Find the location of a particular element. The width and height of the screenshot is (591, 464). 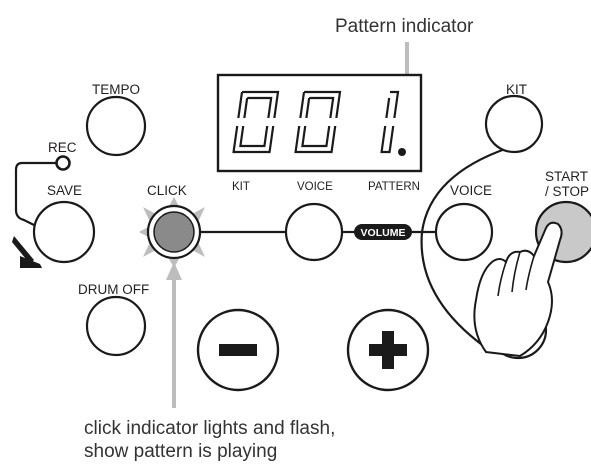

click-callout-line1: click indicator lights and flash, is located at coordinates (209, 428).